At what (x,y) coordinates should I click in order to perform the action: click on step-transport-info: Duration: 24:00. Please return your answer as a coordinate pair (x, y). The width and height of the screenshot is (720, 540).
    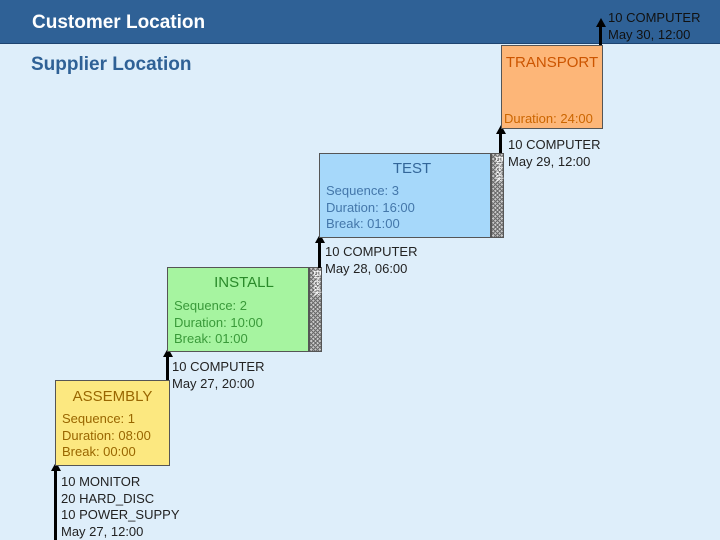
    Looking at the image, I should click on (548, 119).